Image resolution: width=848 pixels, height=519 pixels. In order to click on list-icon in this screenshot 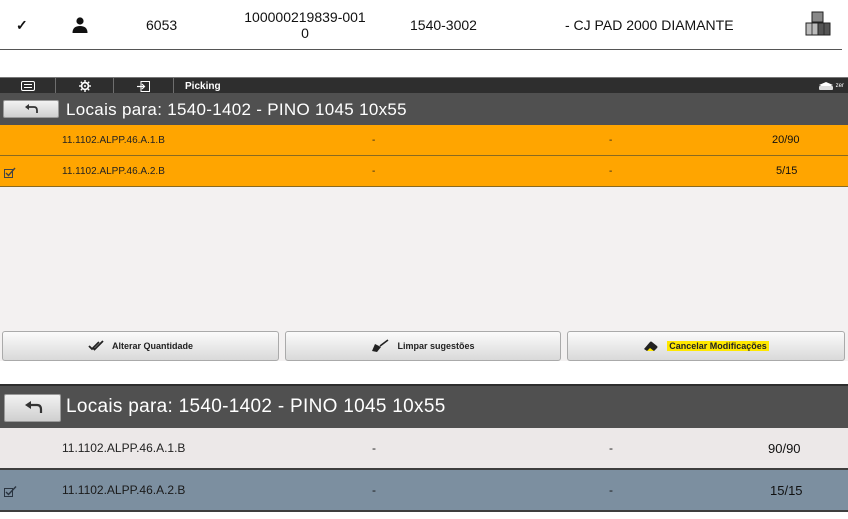, I will do `click(27, 86)`.